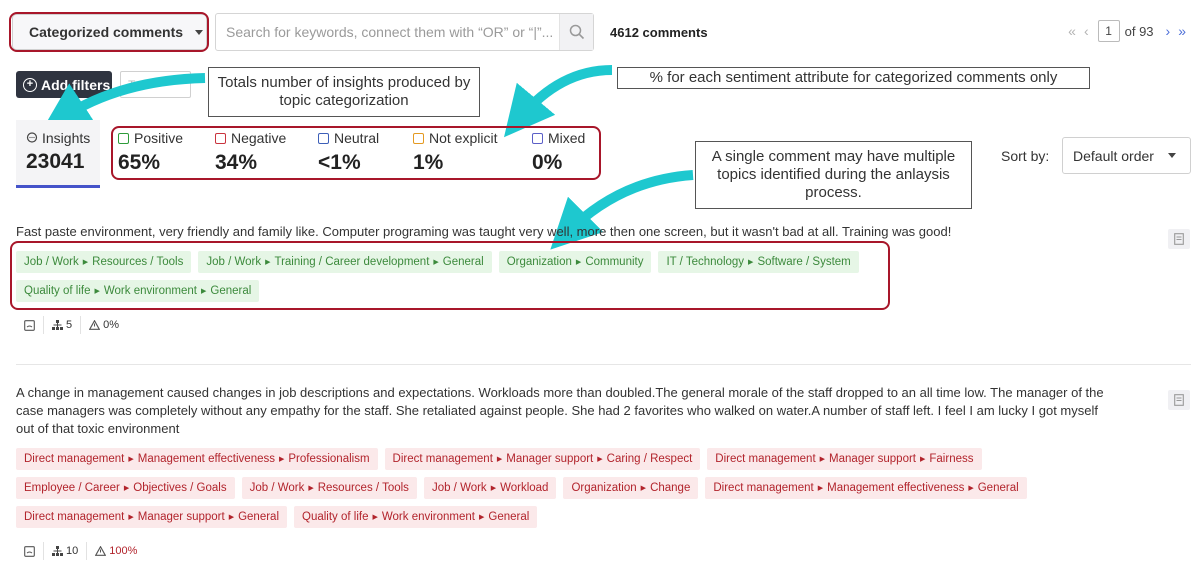 Image resolution: width=1204 pixels, height=571 pixels. What do you see at coordinates (547, 162) in the screenshot?
I see `sentiment-value: 0%` at bounding box center [547, 162].